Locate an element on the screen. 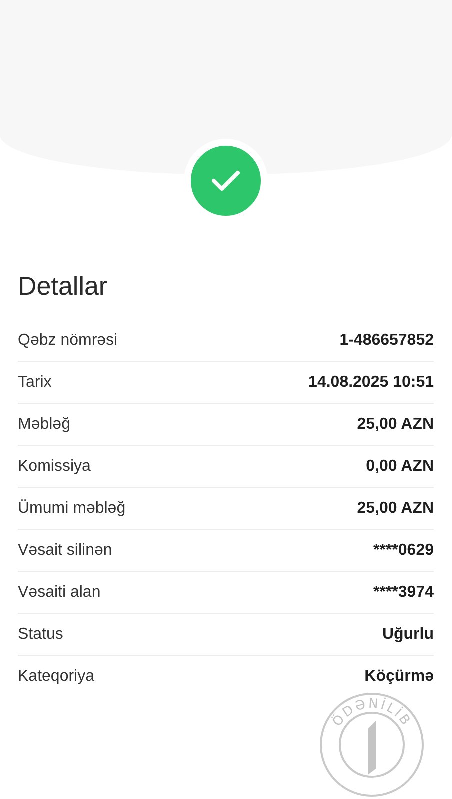 This screenshot has height=799, width=452. detail-label: Vəsait silinən is located at coordinates (65, 551).